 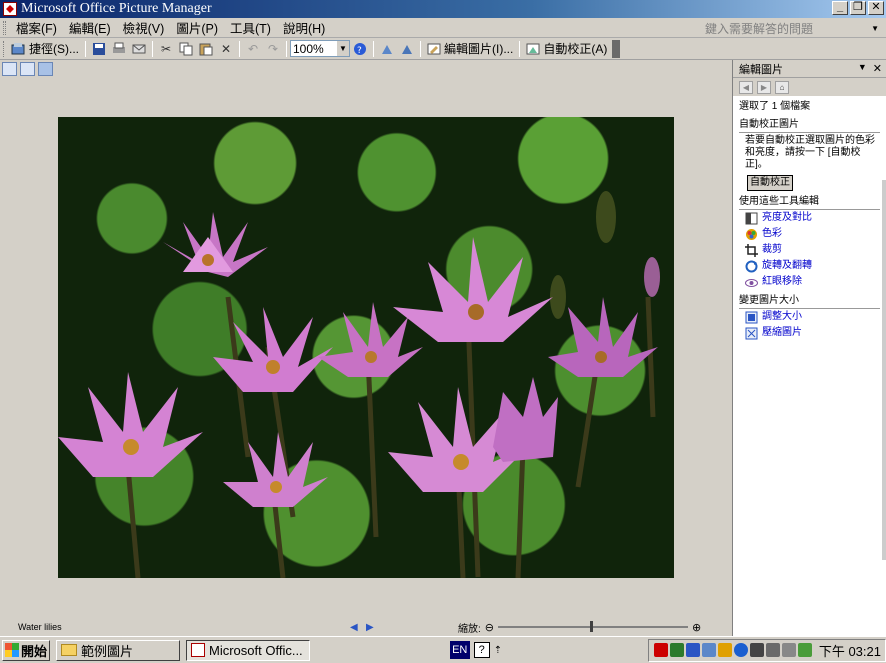 I want to click on zoom-label: 縮放:, so click(x=469, y=629).